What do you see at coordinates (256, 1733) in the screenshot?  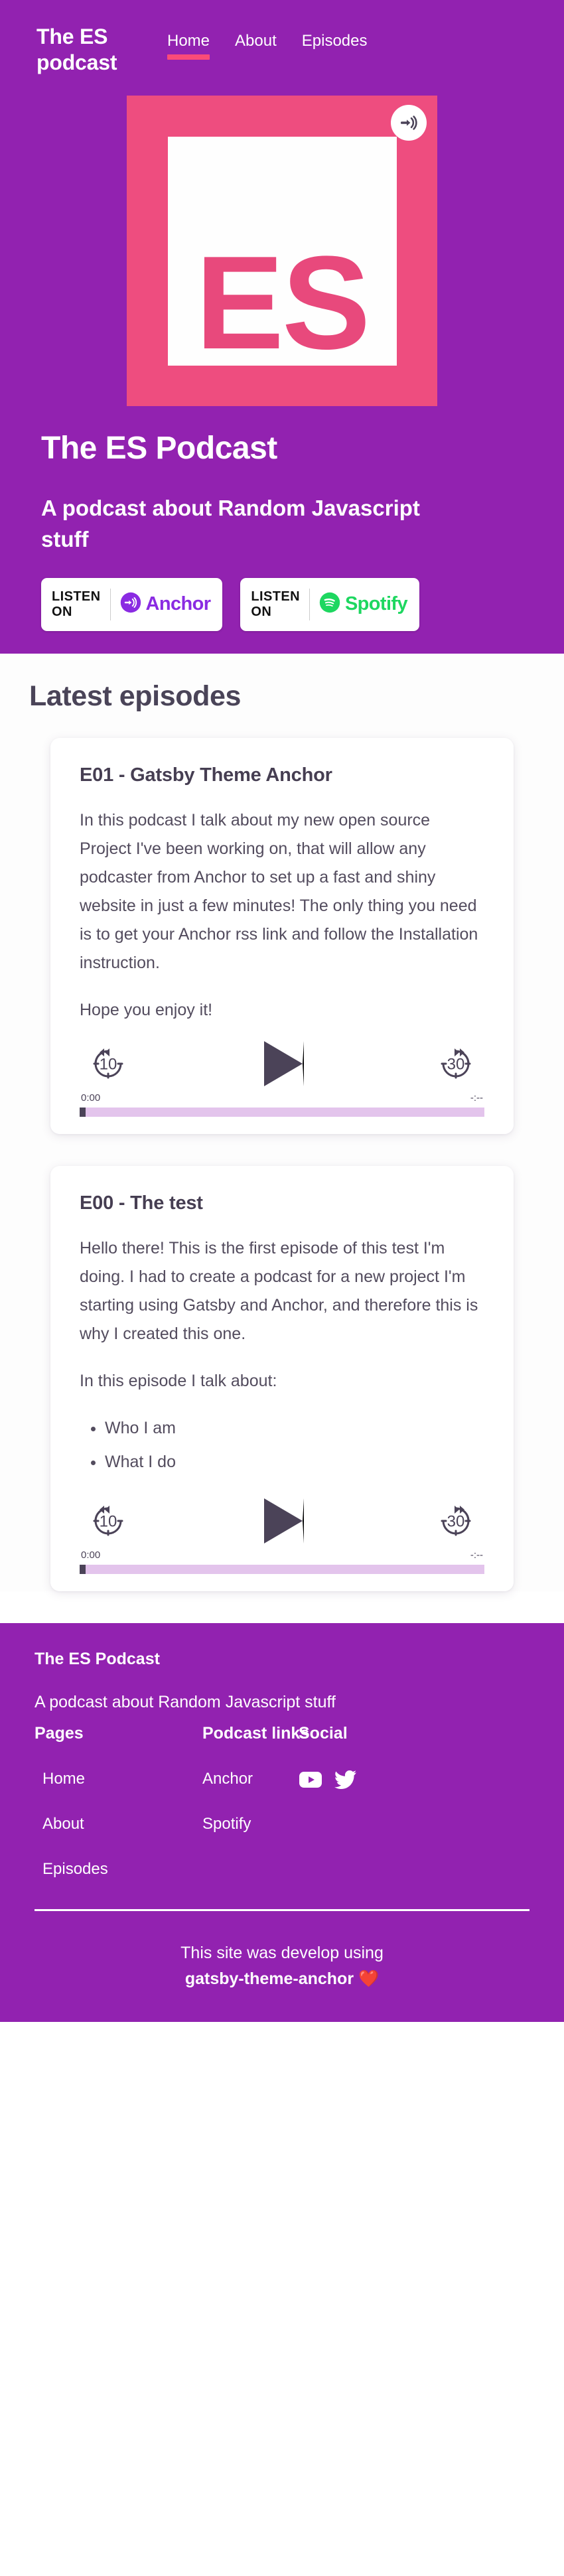 I see `footer-links-heading: Podcast links` at bounding box center [256, 1733].